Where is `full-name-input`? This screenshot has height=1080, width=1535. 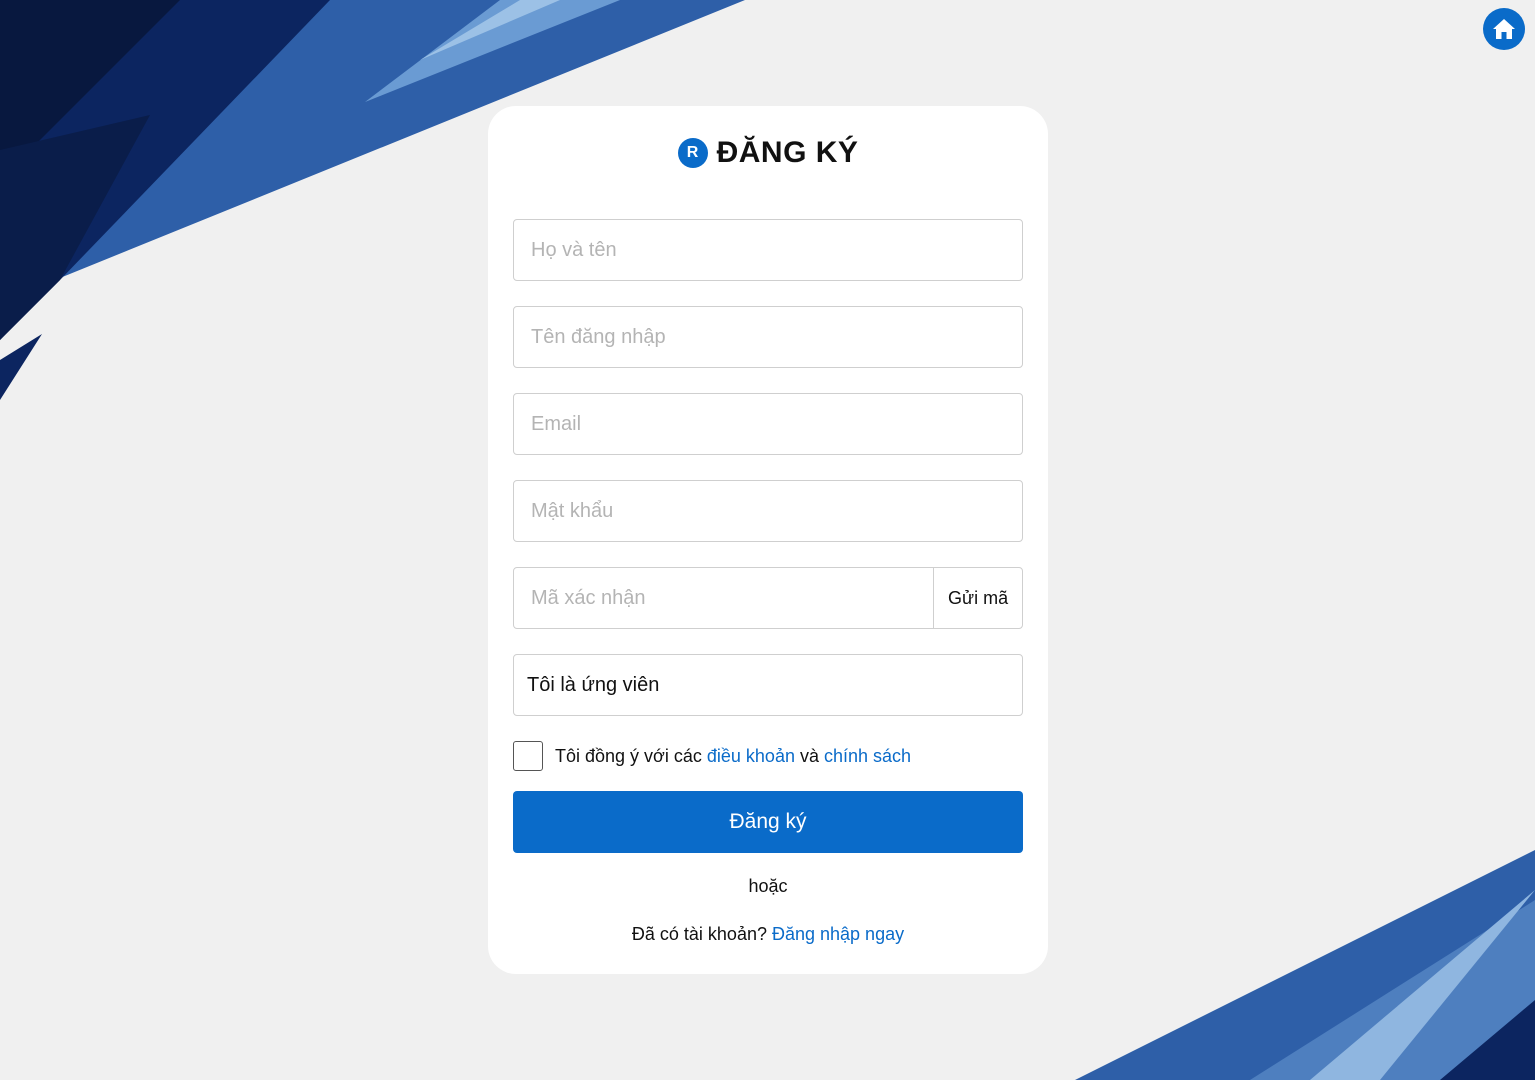 full-name-input is located at coordinates (768, 250).